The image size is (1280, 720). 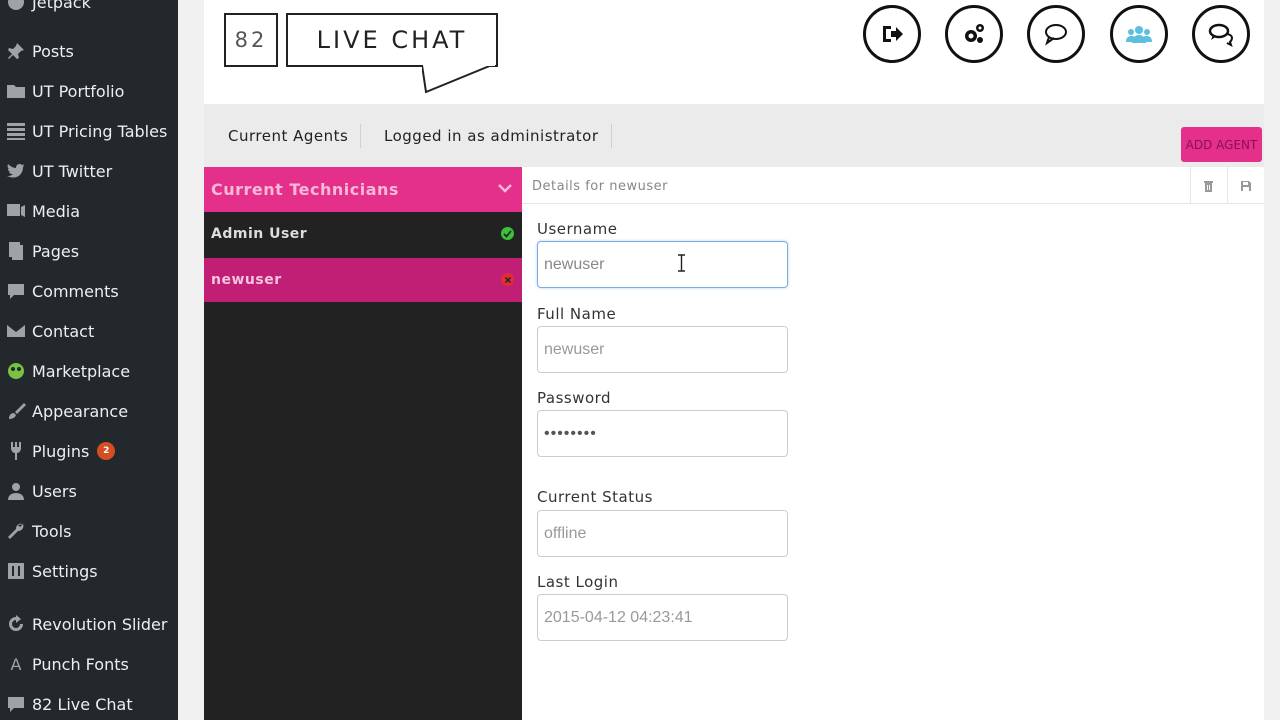 What do you see at coordinates (16, 664) in the screenshot?
I see `font-icon: A` at bounding box center [16, 664].